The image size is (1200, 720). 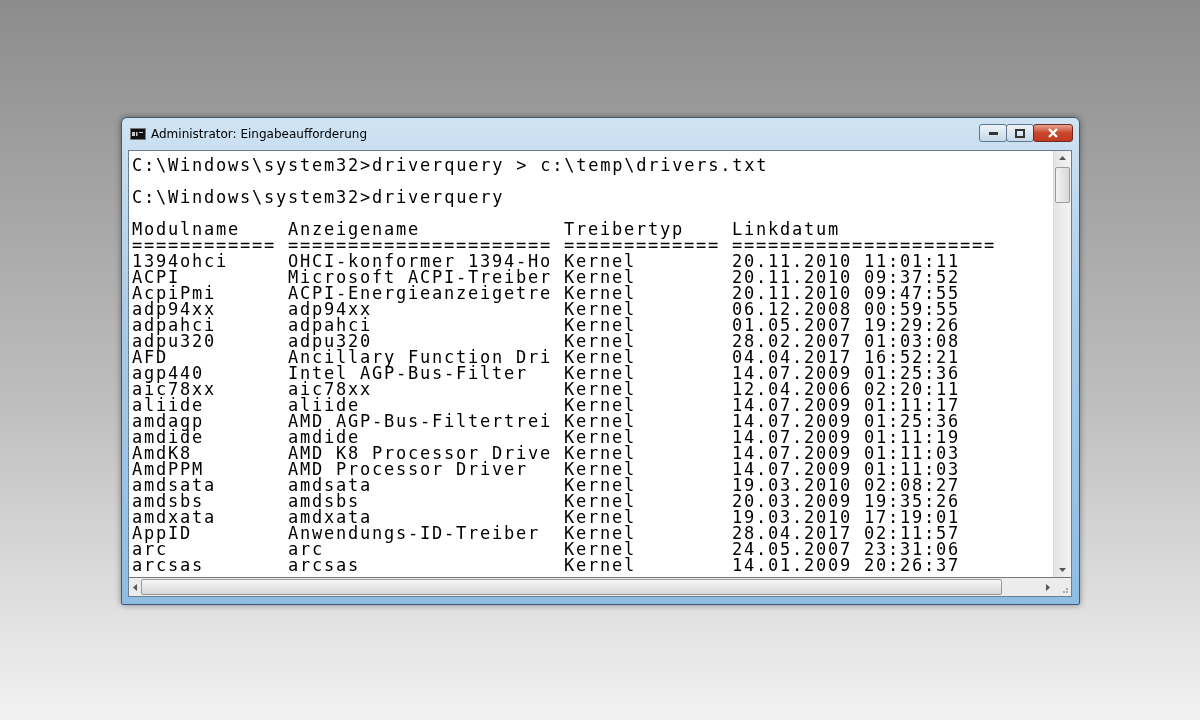 What do you see at coordinates (846, 405) in the screenshot?
I see `table-cell: 14.07.2009 01:11:17` at bounding box center [846, 405].